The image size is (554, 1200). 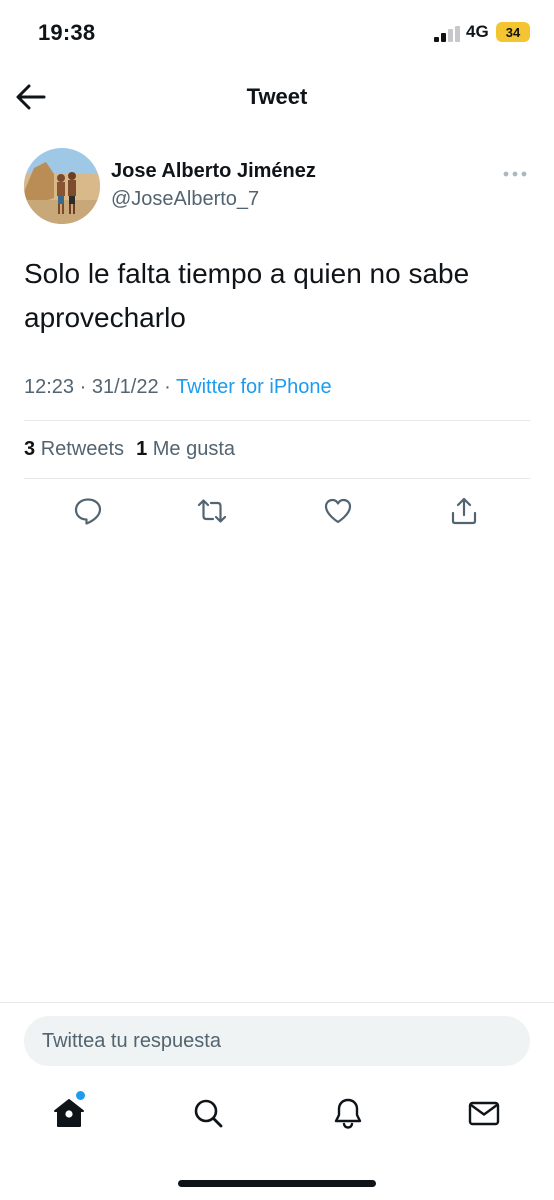 I want to click on bell-icon, so click(x=348, y=1113).